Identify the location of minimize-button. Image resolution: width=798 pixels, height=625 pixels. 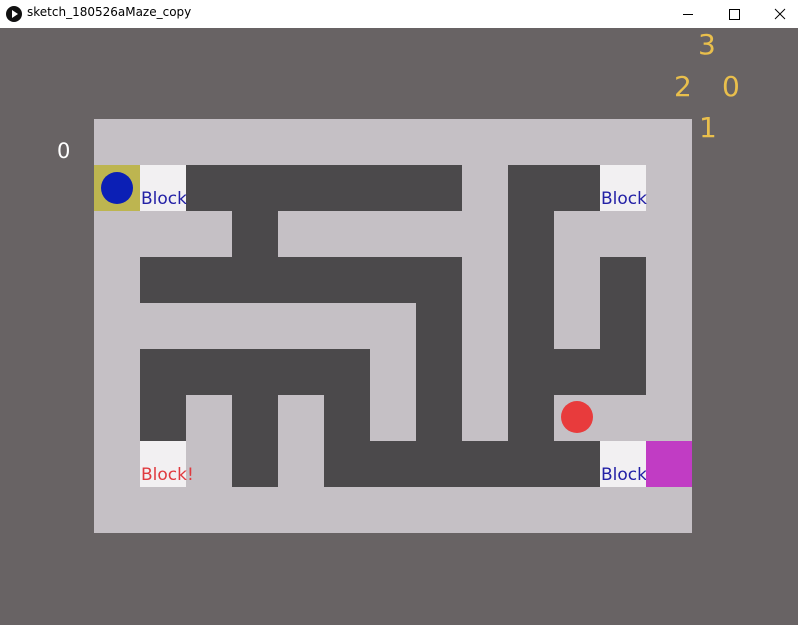
(688, 14).